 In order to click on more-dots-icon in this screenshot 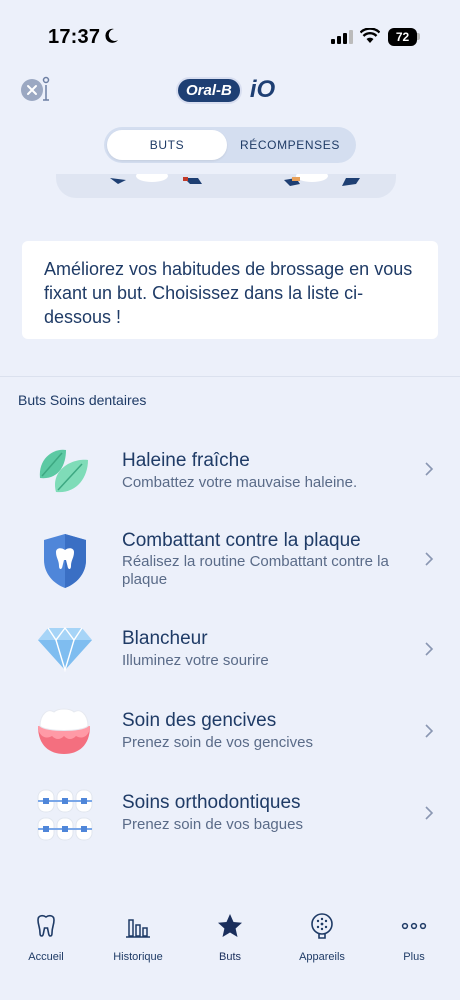, I will do `click(414, 926)`.